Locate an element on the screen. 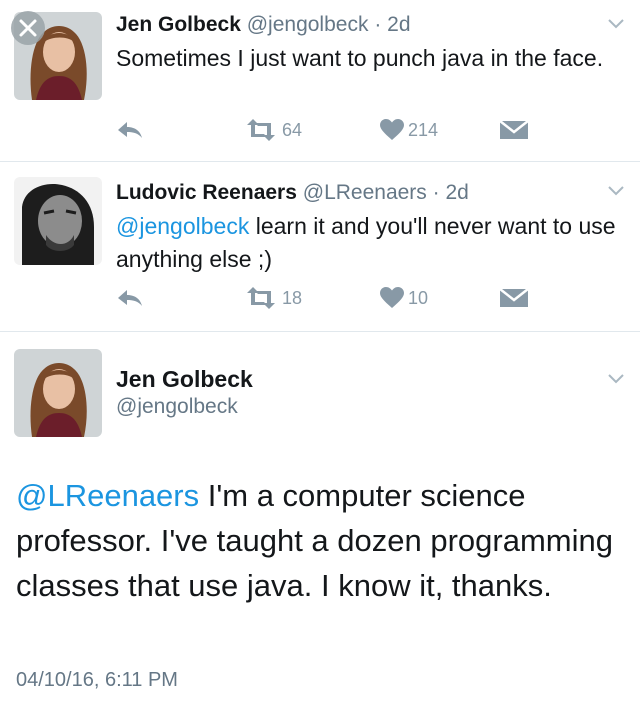 The height and width of the screenshot is (718, 640). retweet-count: 64 is located at coordinates (292, 129).